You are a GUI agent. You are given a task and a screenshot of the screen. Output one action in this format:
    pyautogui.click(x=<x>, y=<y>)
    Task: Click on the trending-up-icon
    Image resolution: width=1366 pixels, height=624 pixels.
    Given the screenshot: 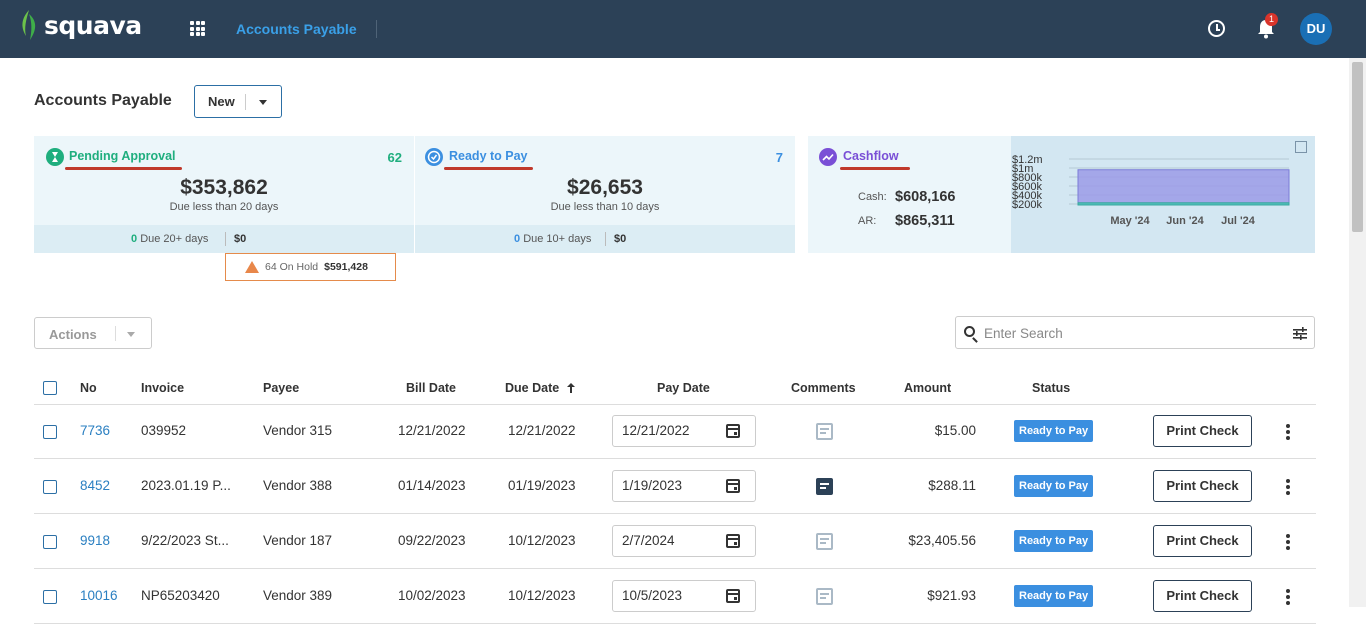 What is the action you would take?
    pyautogui.click(x=828, y=157)
    